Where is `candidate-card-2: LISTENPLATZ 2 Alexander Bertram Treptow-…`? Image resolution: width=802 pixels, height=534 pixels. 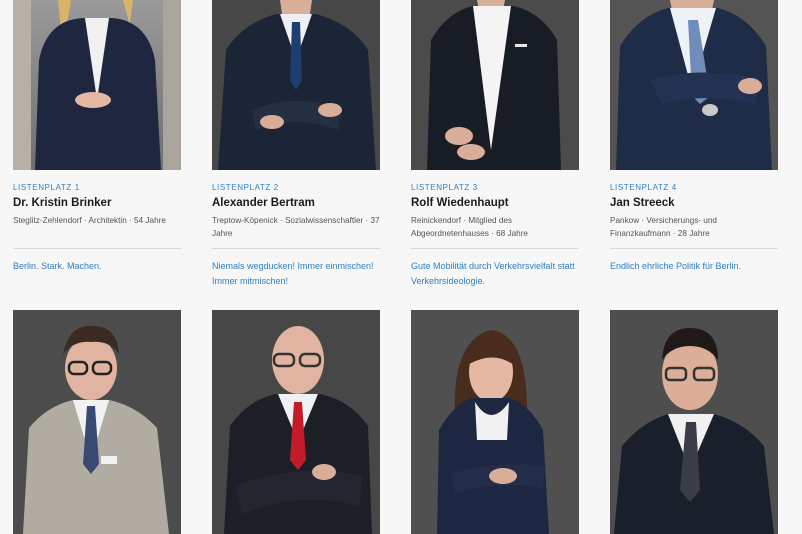
candidate-card-2: LISTENPLATZ 2 Alexander Bertram Treptow-… is located at coordinates (296, 144).